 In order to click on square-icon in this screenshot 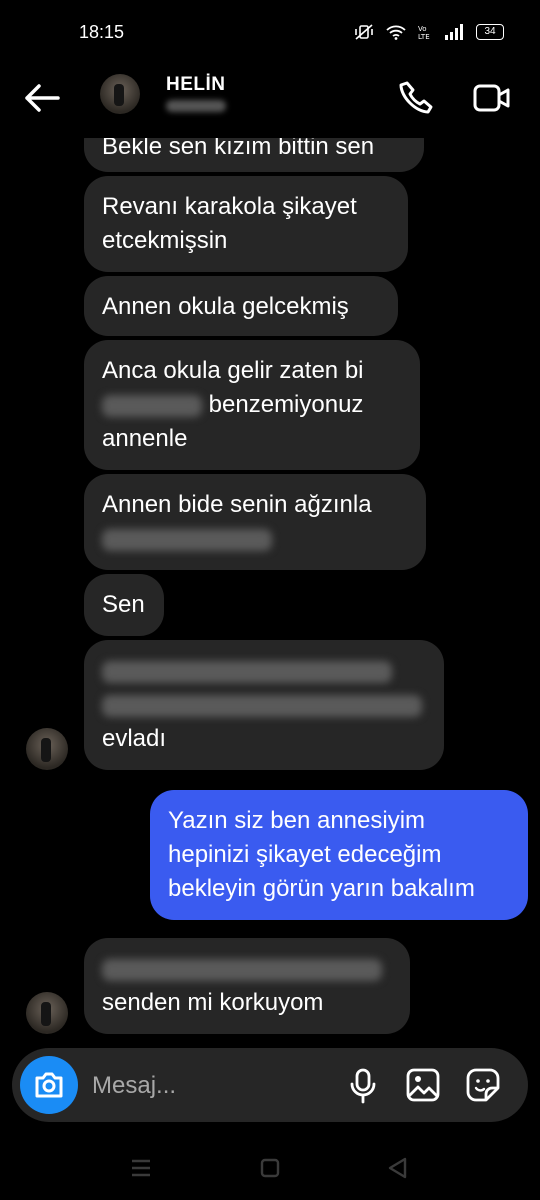, I will do `click(270, 1168)`.